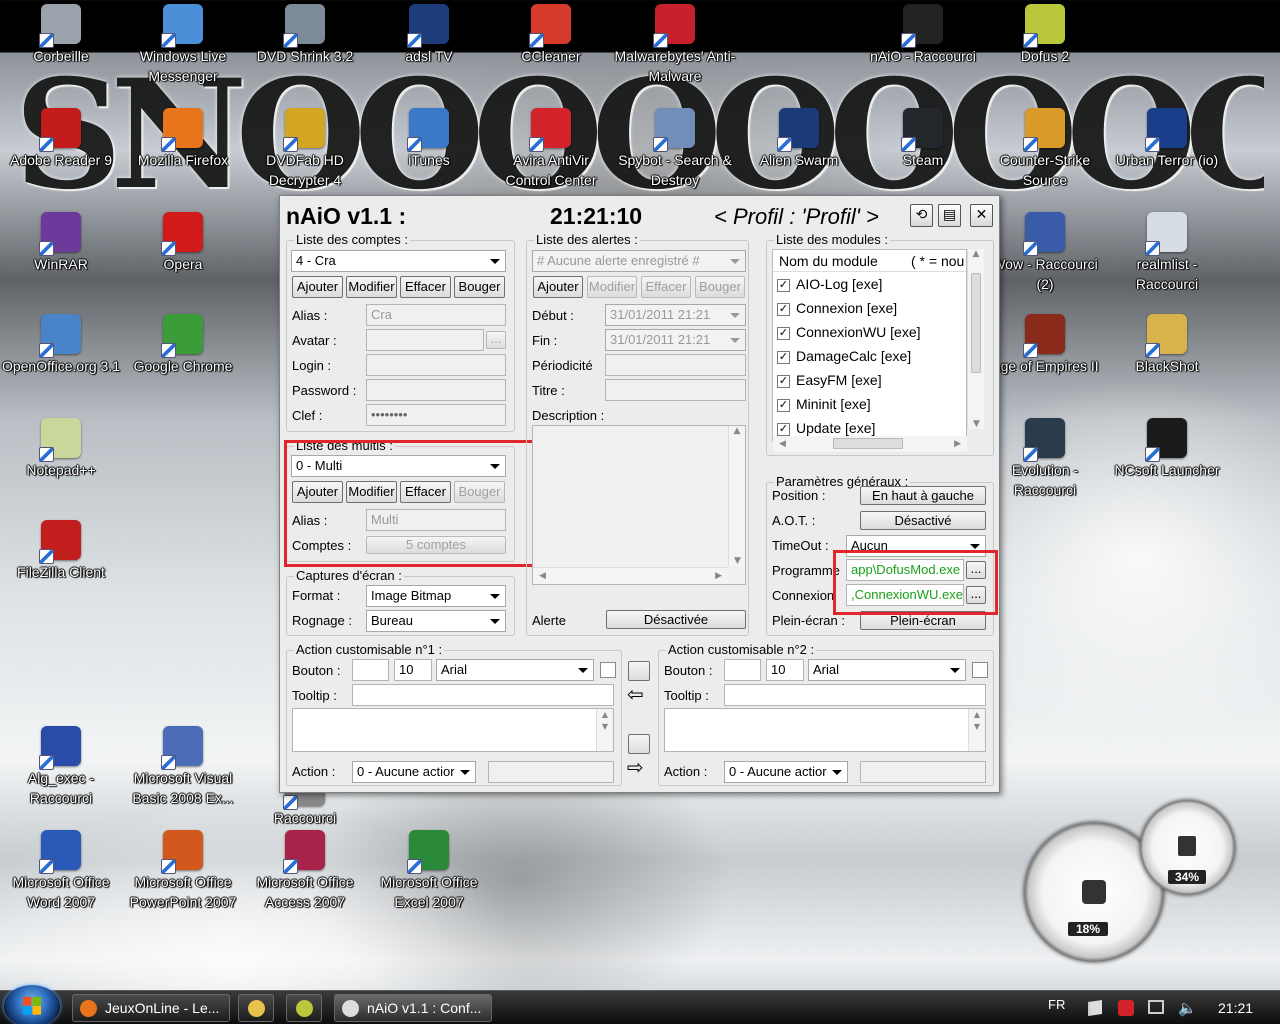 Image resolution: width=1280 pixels, height=1024 pixels. Describe the element at coordinates (305, 871) in the screenshot. I see `desktop-icon: Microsoft Office Access 2007` at that location.